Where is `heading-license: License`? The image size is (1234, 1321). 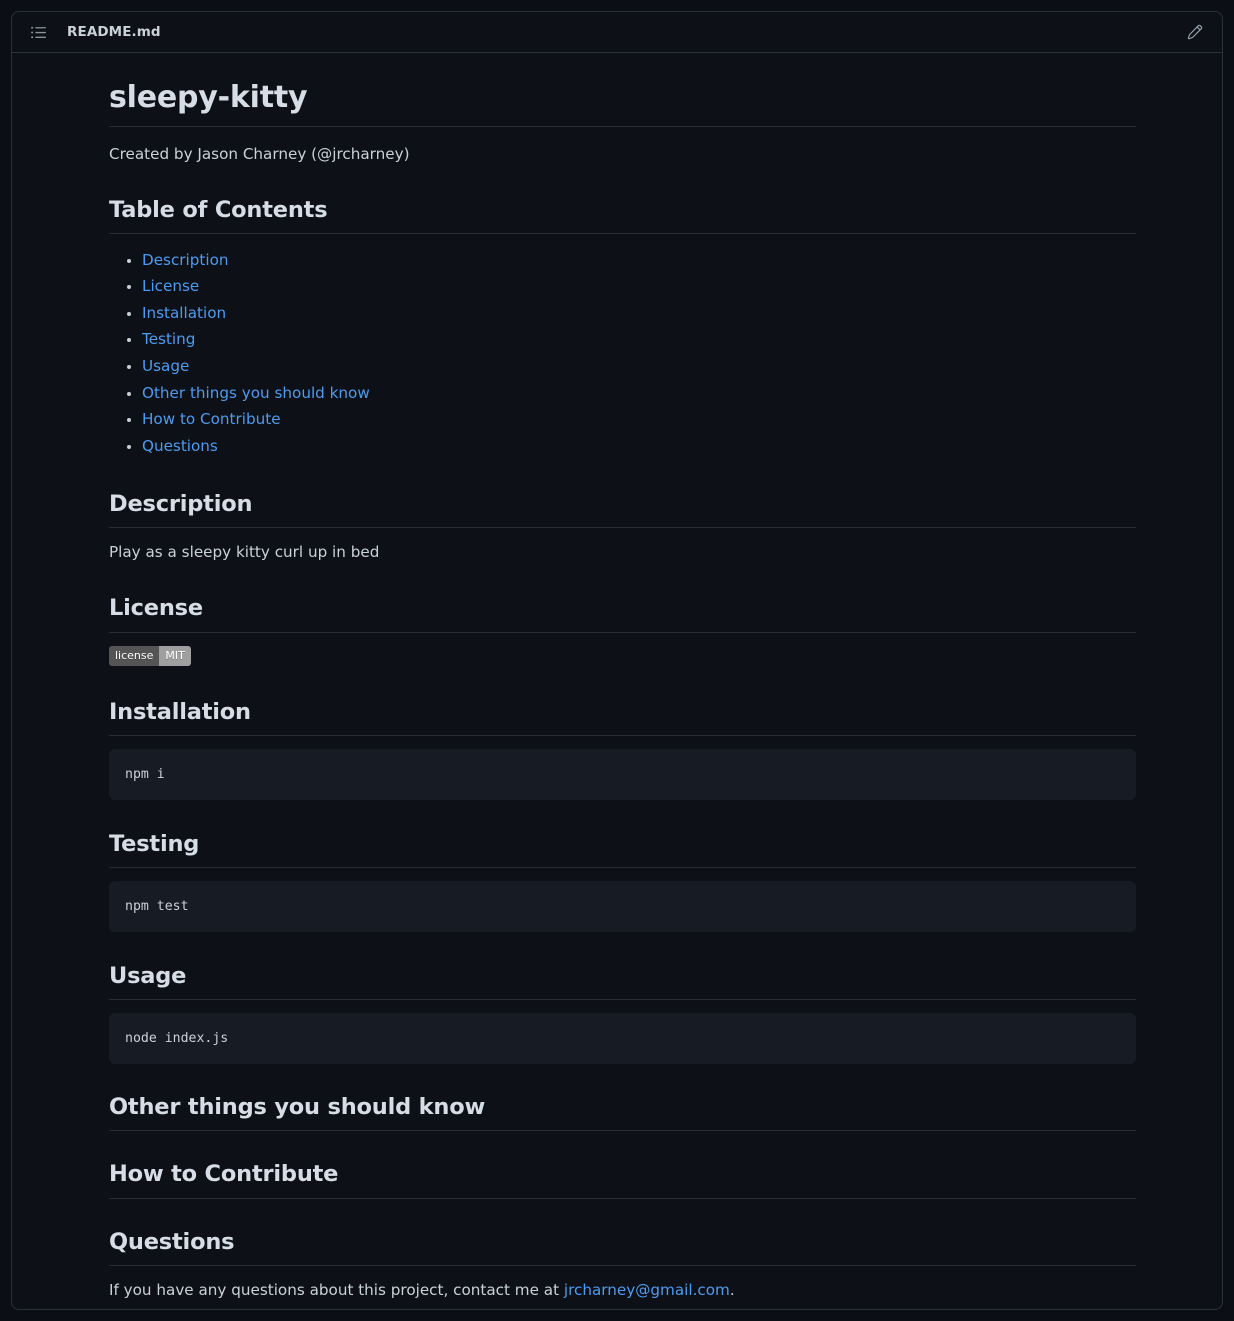
heading-license: License is located at coordinates (622, 613).